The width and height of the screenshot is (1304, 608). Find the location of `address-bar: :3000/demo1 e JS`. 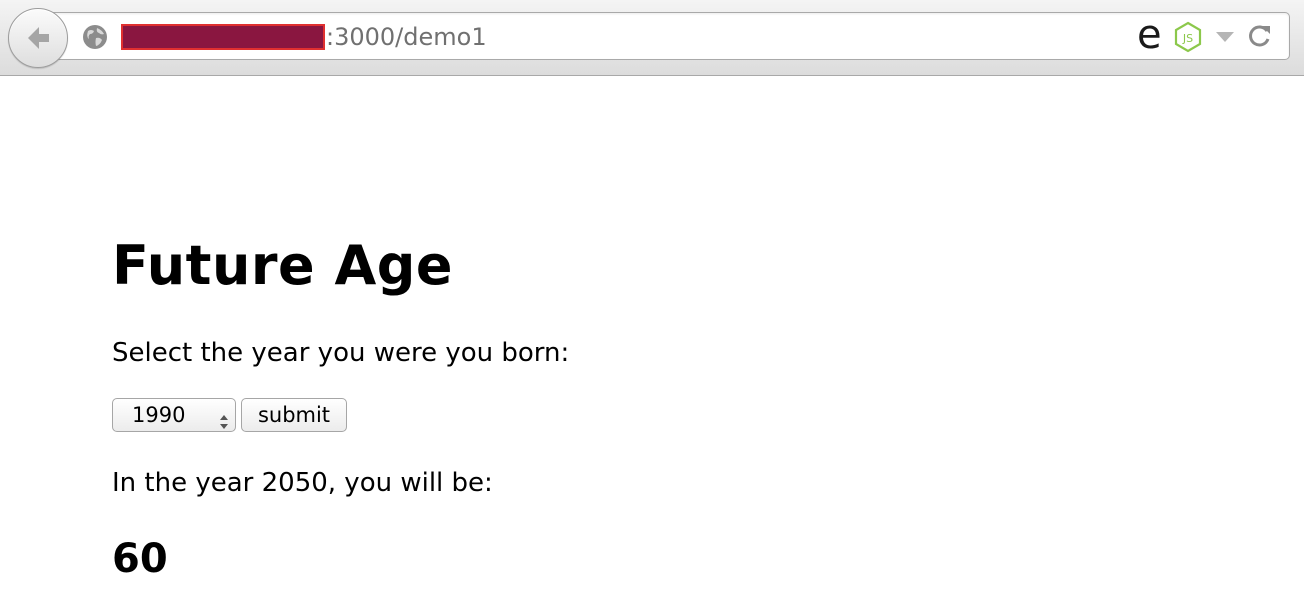

address-bar: :3000/demo1 e JS is located at coordinates (665, 36).